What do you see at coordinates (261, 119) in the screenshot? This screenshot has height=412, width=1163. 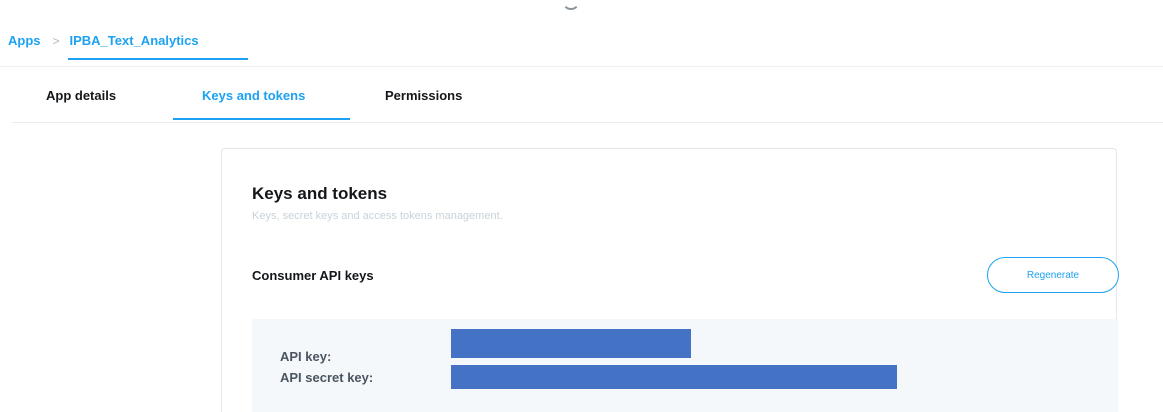 I see `active-tab-indicator` at bounding box center [261, 119].